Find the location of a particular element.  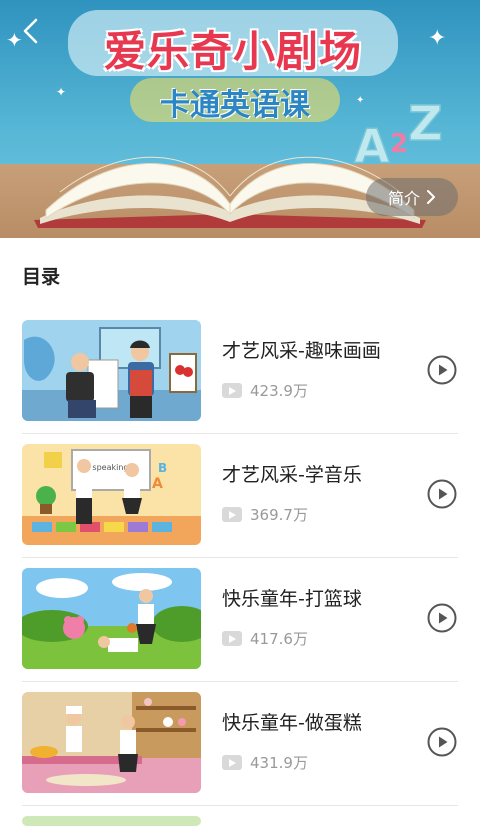

banner-title-group: 爱乐奇小剧场 卡通英语课 is located at coordinates (233, 65).